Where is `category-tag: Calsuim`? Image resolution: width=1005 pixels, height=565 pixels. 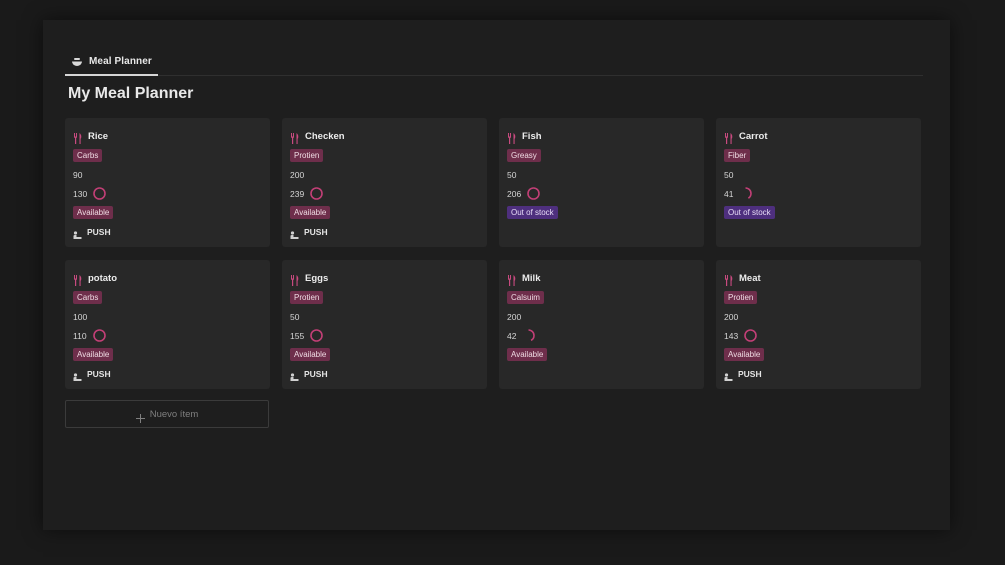 category-tag: Calsuim is located at coordinates (525, 297).